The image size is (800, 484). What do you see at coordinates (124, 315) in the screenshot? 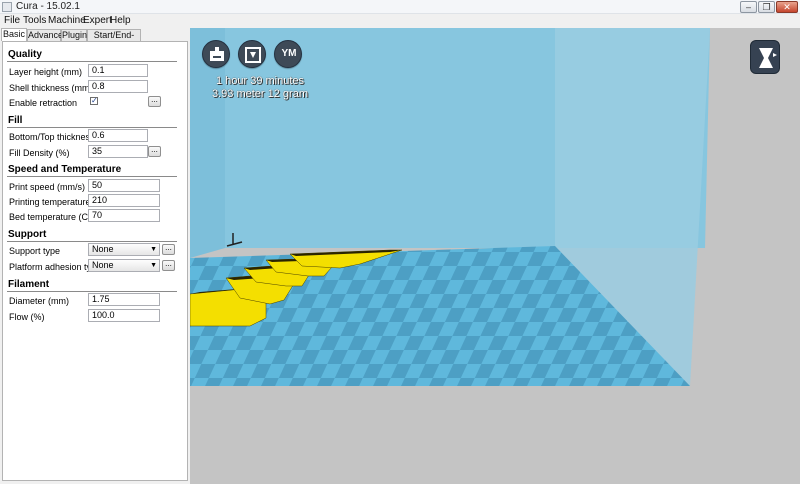
I see `flow-input: 100.0` at bounding box center [124, 315].